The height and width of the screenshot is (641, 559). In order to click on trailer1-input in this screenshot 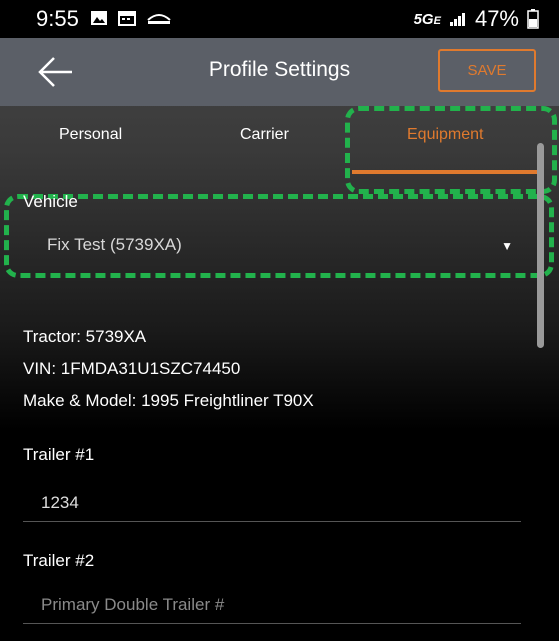, I will do `click(272, 503)`.